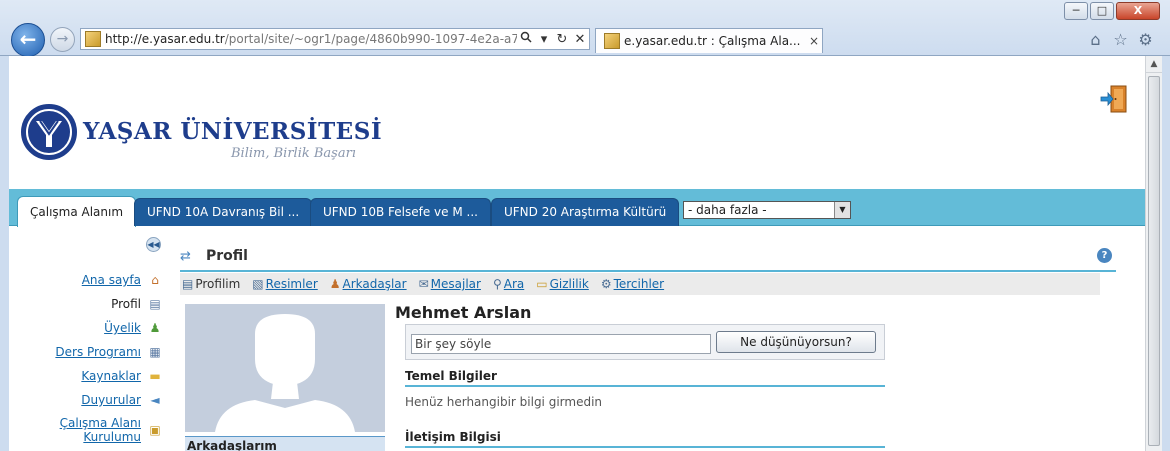 This screenshot has width=1170, height=451. What do you see at coordinates (155, 400) in the screenshot?
I see `megaphone-icon: ◄` at bounding box center [155, 400].